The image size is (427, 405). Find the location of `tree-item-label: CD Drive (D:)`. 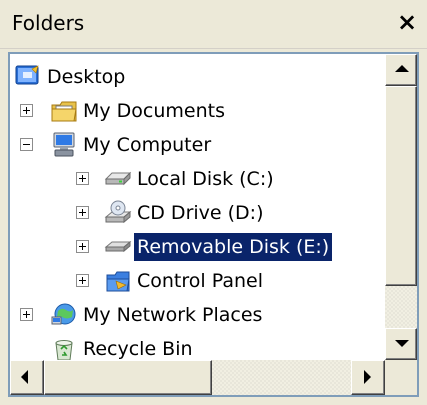

tree-item-label: CD Drive (D:) is located at coordinates (200, 213).